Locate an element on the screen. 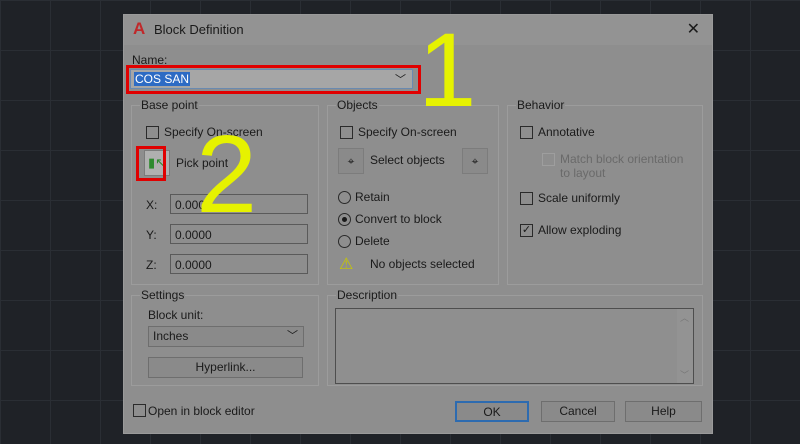 This screenshot has width=800, height=444. behavior-label: Behavior is located at coordinates (541, 105).